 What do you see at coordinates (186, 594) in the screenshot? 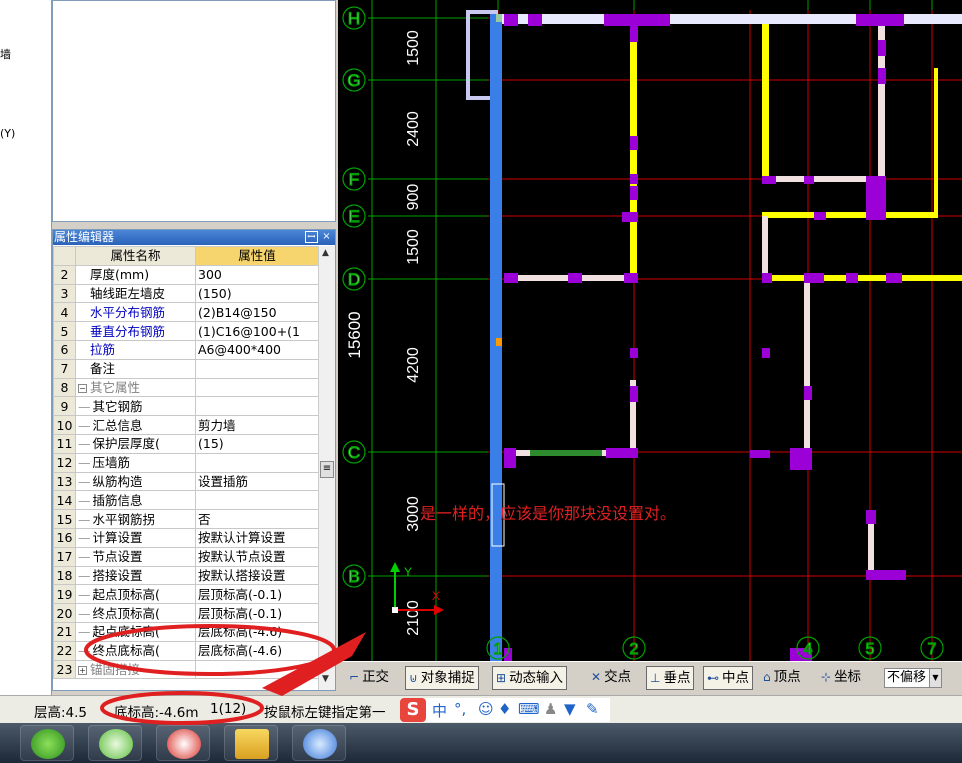
I see `property-row: 19— 起点顶标高(层顶标高(-0.1)` at bounding box center [186, 594].